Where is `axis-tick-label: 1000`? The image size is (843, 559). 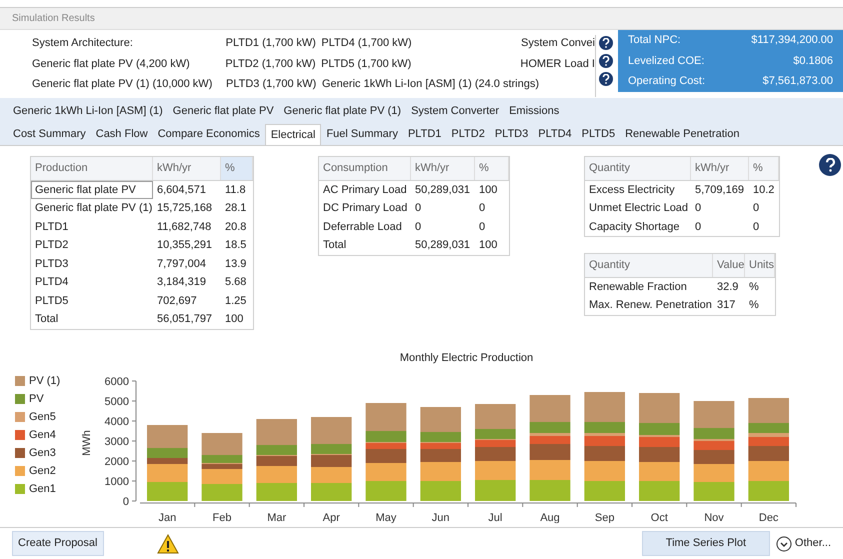
axis-tick-label: 1000 is located at coordinates (116, 482).